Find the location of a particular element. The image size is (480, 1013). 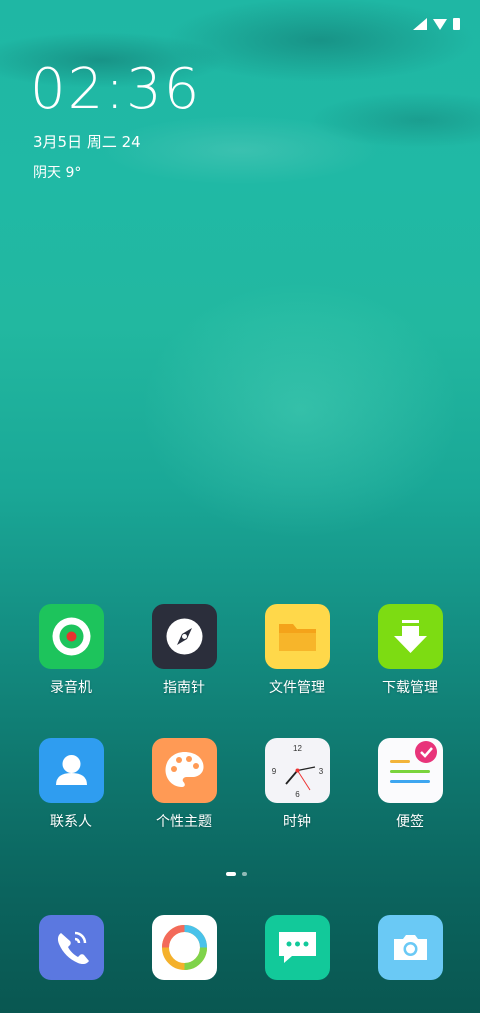

camera-icon is located at coordinates (410, 947).